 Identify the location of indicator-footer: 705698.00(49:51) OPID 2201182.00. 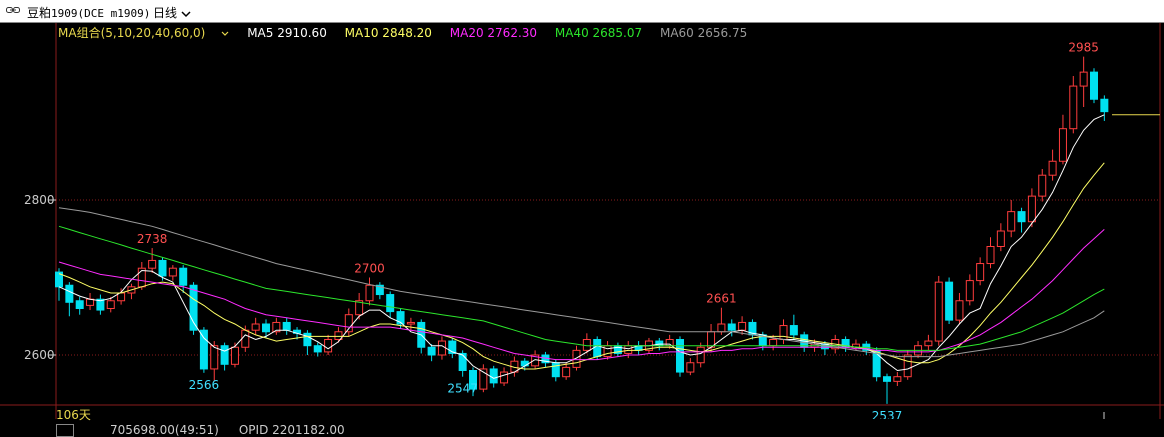
(200, 430).